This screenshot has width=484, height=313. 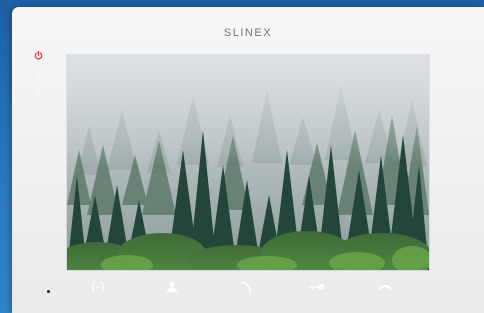 What do you see at coordinates (48, 291) in the screenshot?
I see `microphone-hole` at bounding box center [48, 291].